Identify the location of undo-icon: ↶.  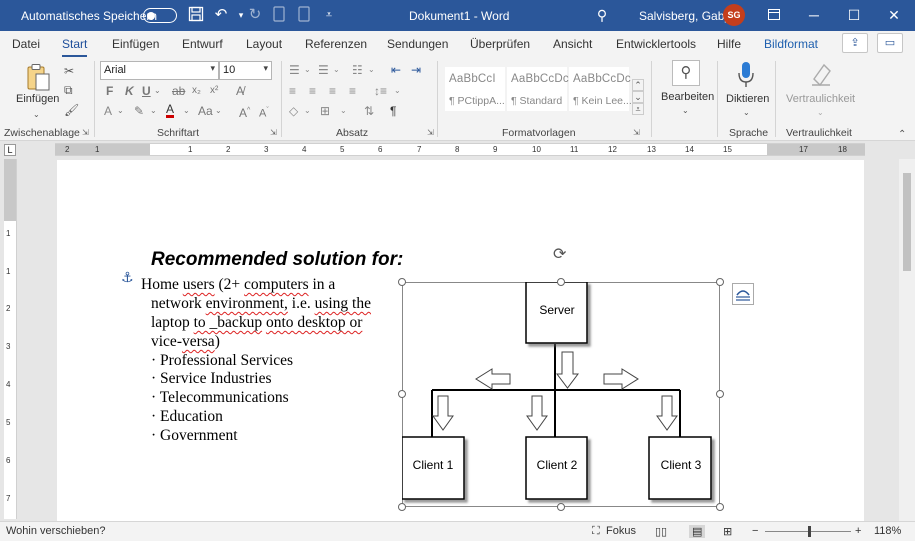
(221, 15).